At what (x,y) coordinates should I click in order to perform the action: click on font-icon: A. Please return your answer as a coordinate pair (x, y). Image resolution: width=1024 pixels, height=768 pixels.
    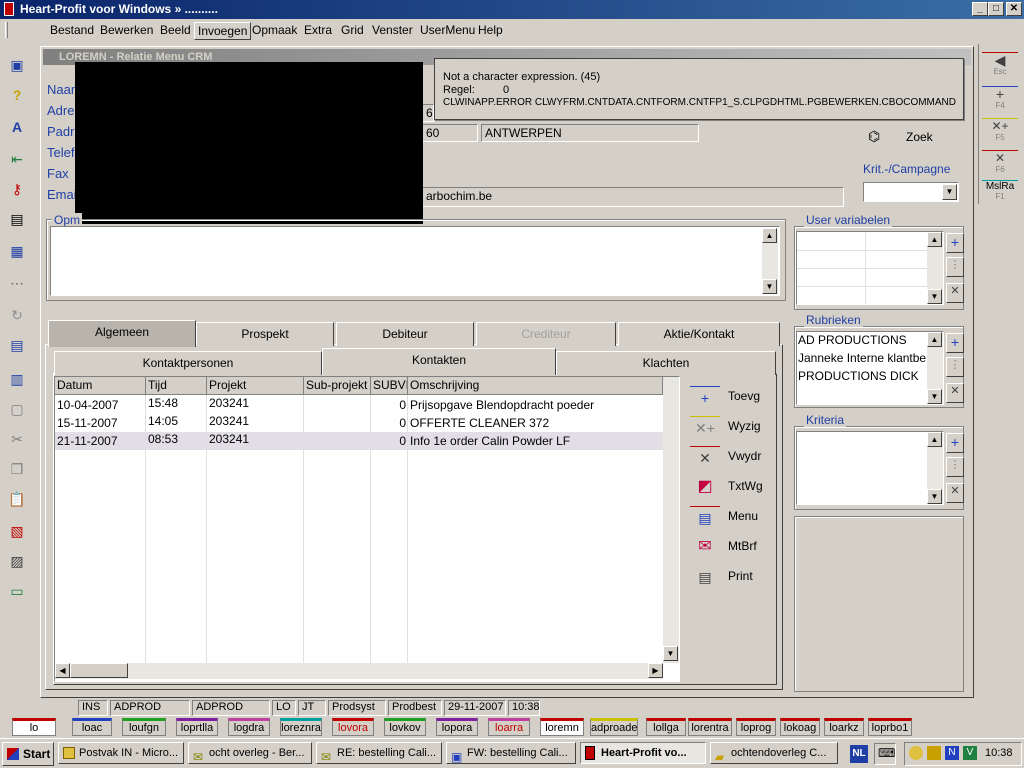
    Looking at the image, I should click on (17, 127).